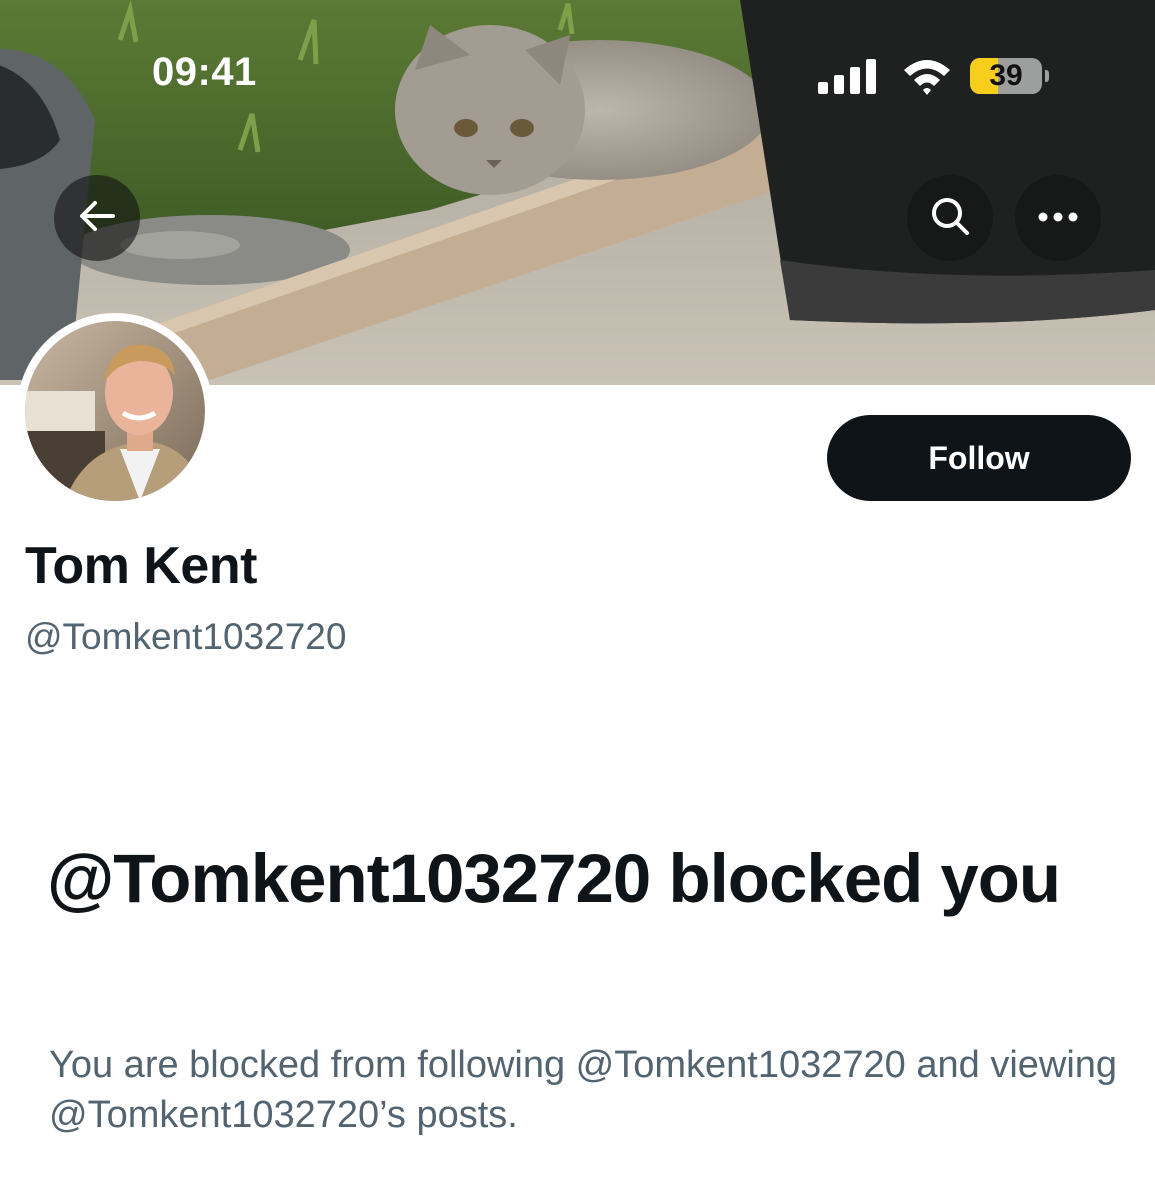 This screenshot has width=1155, height=1200. What do you see at coordinates (927, 78) in the screenshot?
I see `wifi-icon` at bounding box center [927, 78].